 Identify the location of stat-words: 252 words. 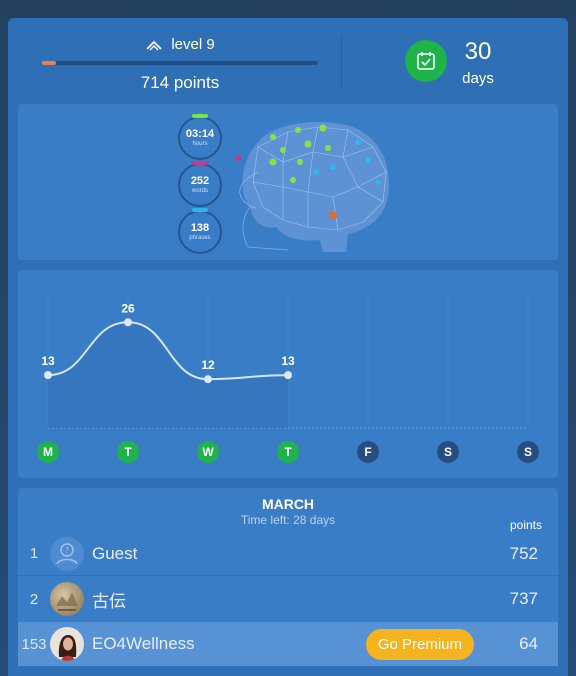
(200, 184).